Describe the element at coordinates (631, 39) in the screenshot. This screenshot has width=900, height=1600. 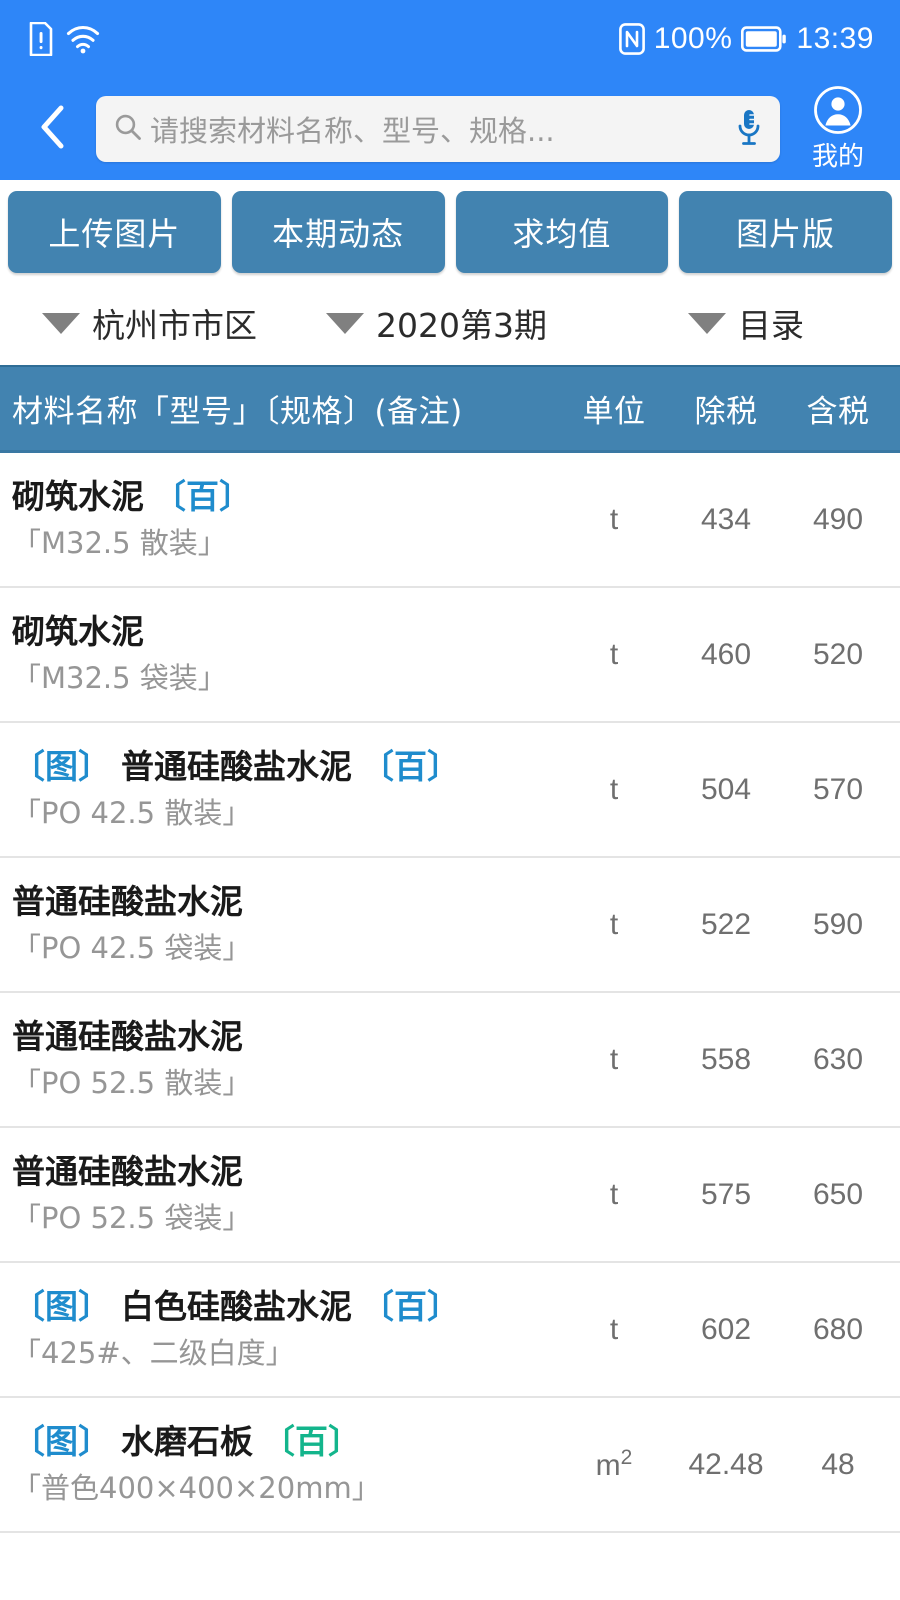
I see `nfc-icon` at that location.